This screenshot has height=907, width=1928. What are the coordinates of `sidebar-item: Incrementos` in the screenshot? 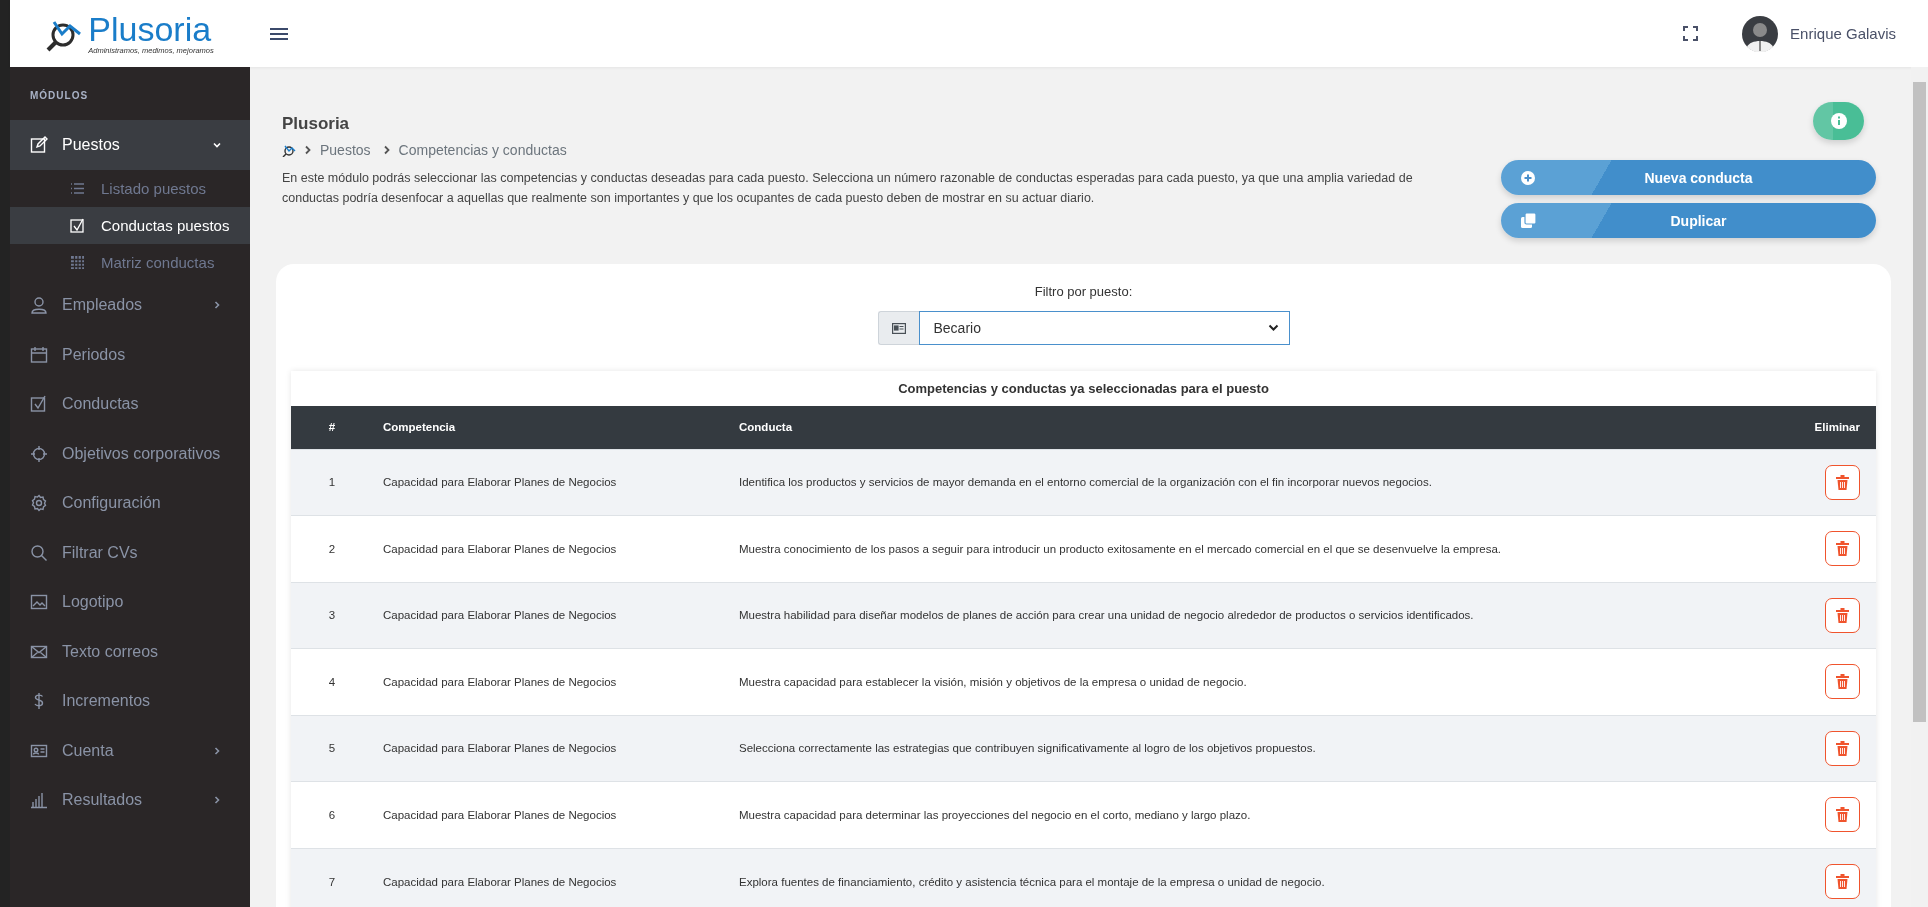 It's located at (130, 701).